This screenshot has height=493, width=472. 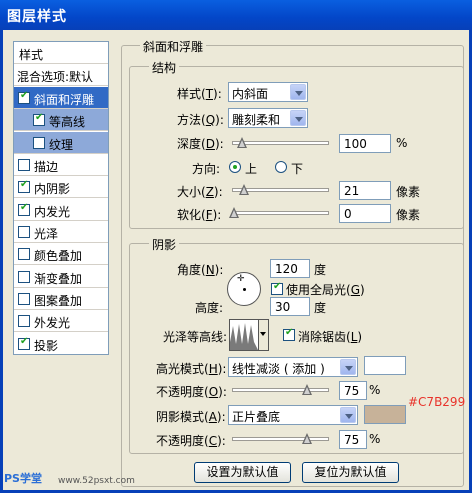 I want to click on color-overlay-checkbox, so click(x=24, y=254).